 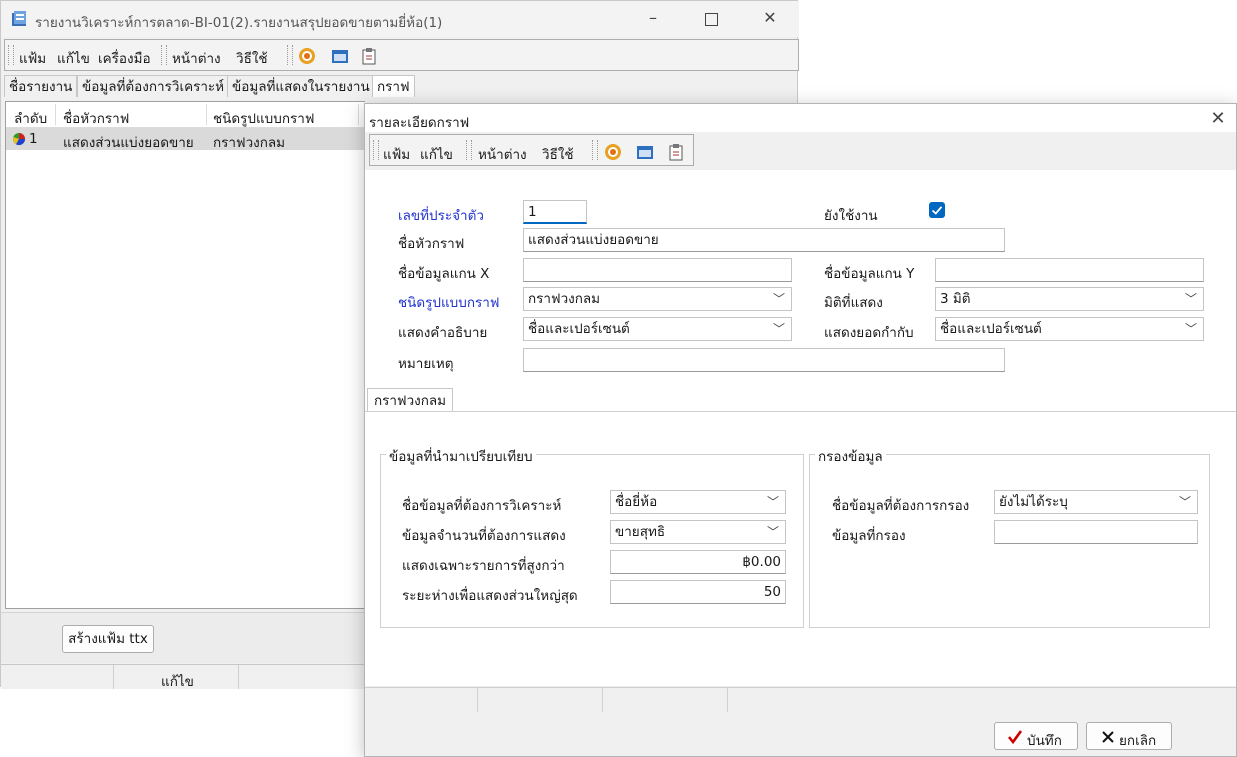 I want to click on dialog-menu-edit: แก้ไข, so click(x=436, y=154).